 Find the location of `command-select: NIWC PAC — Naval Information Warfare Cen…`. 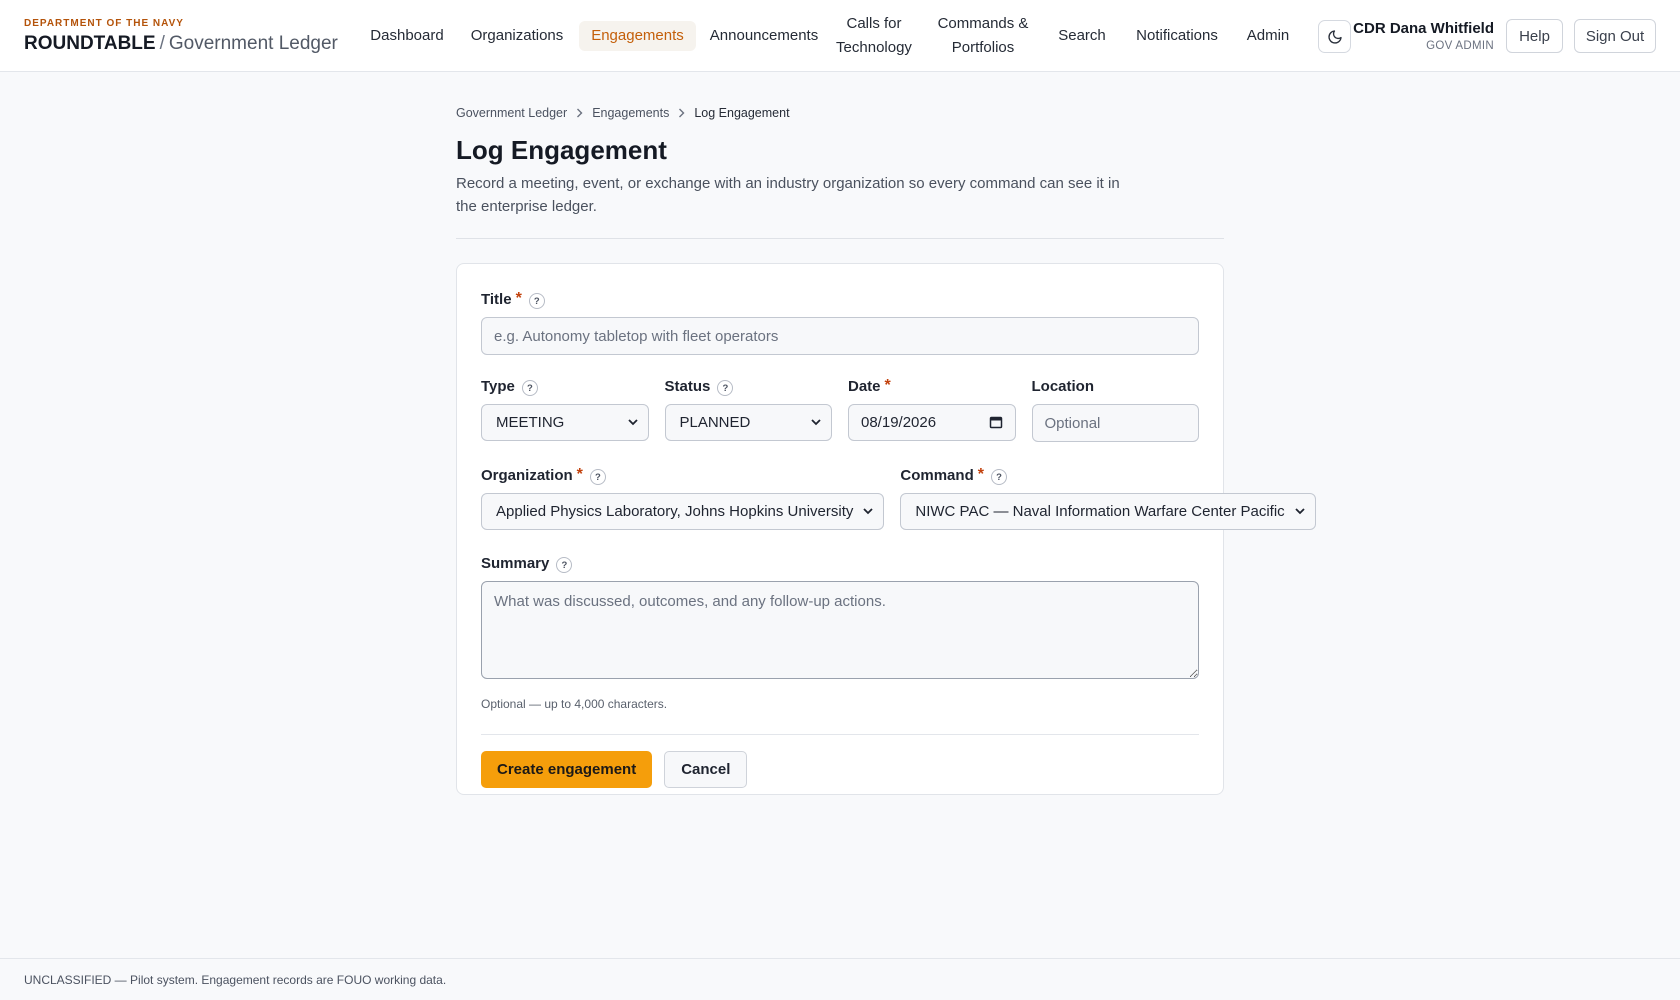

command-select: NIWC PAC — Naval Information Warfare Cen… is located at coordinates (1108, 511).